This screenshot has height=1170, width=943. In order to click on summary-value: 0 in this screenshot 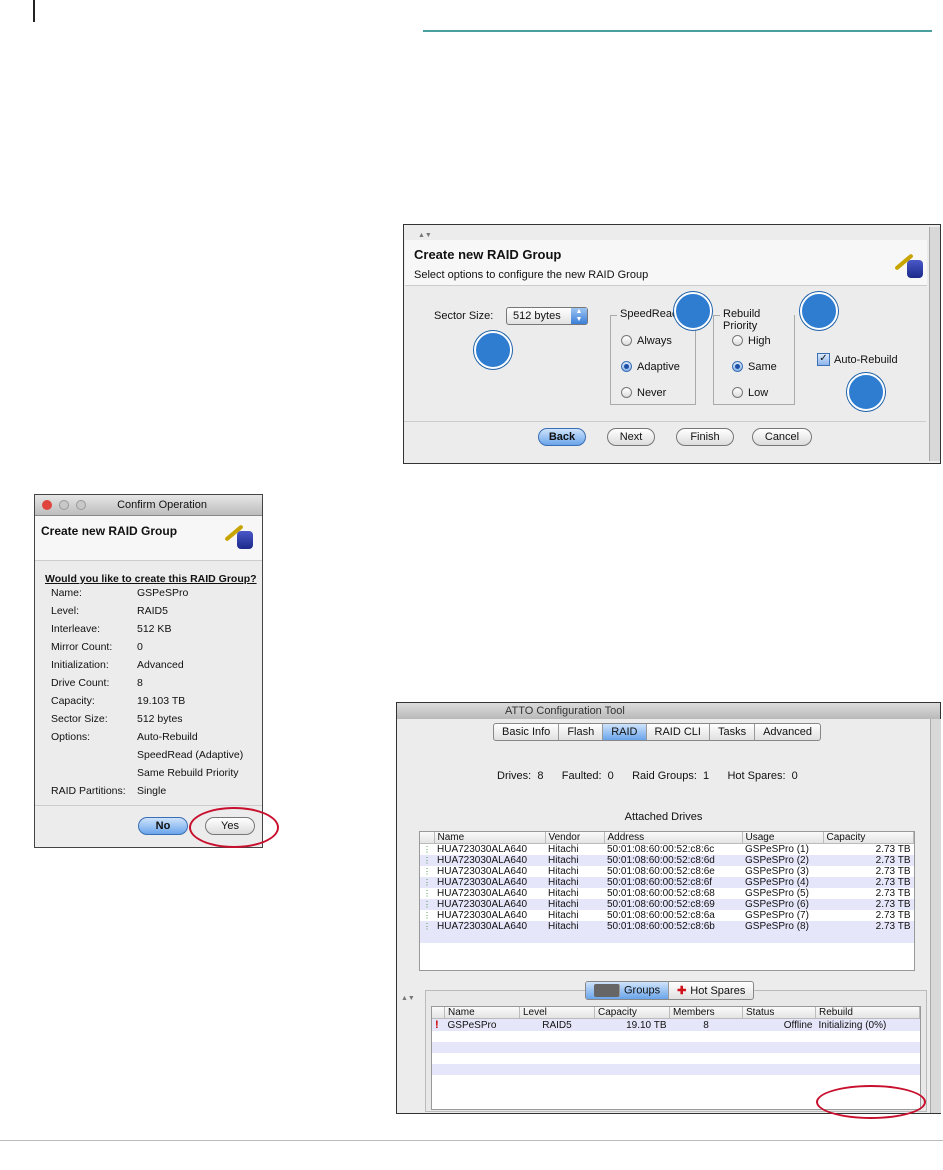, I will do `click(140, 647)`.